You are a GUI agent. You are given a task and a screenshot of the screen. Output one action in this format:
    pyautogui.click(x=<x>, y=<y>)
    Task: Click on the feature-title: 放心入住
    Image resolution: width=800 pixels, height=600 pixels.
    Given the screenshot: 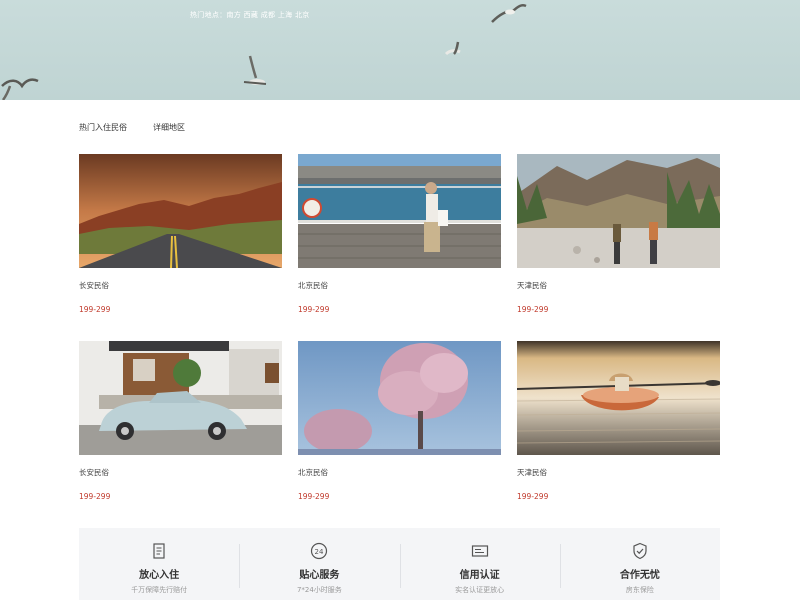 What is the action you would take?
    pyautogui.click(x=159, y=575)
    